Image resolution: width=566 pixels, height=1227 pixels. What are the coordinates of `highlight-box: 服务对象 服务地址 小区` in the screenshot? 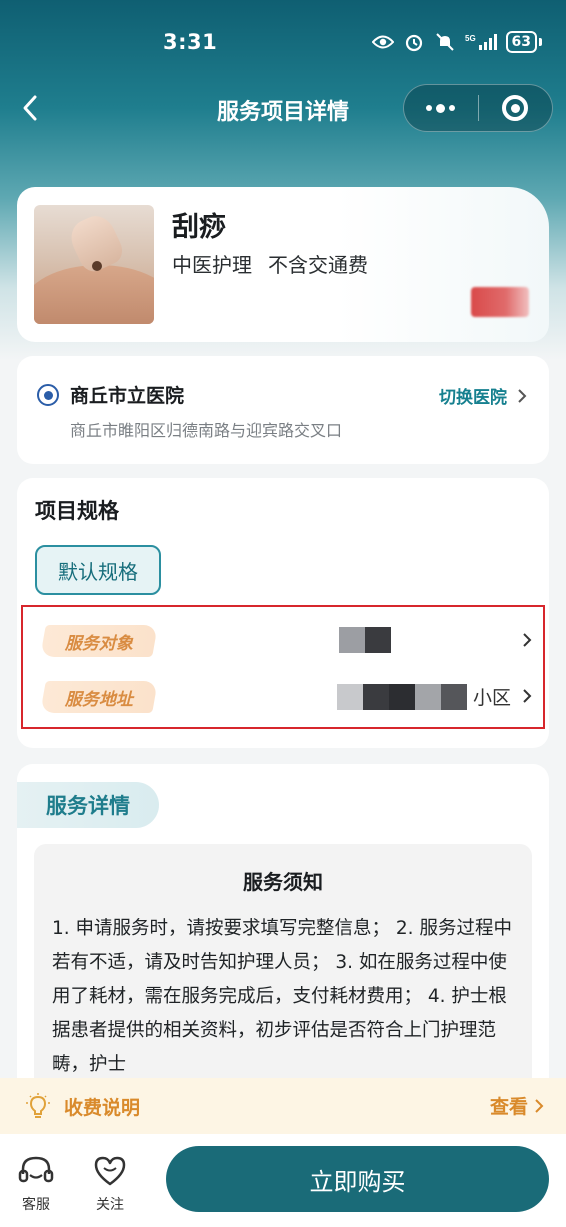 It's located at (283, 667).